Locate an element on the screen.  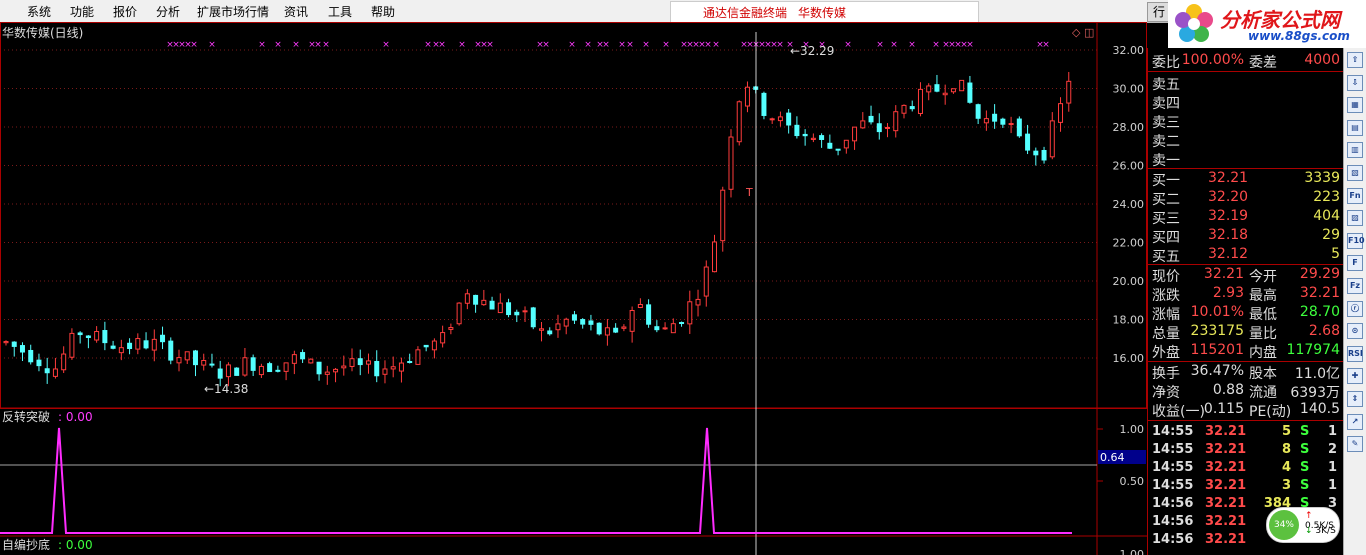
menu-system: 系统 is located at coordinates (39, 11).